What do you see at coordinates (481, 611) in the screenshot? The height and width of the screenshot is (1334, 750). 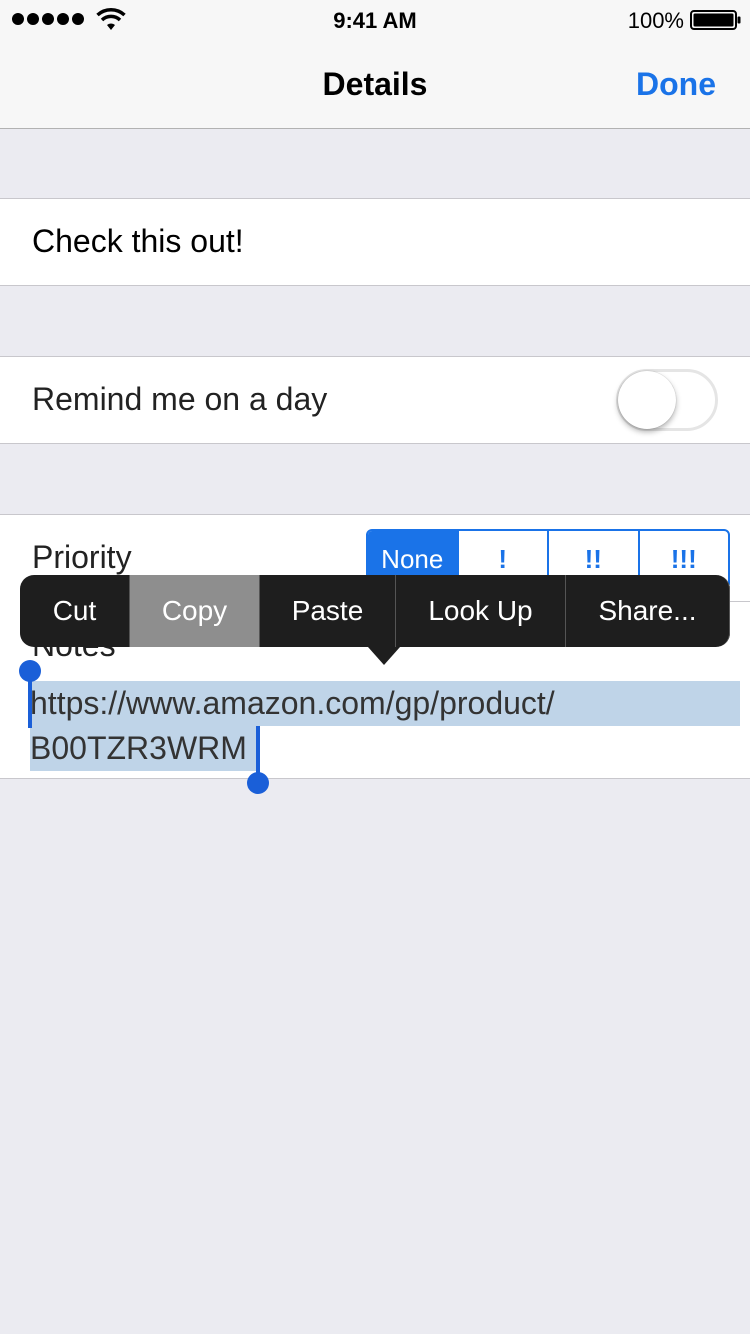 I see `menu-look-up: Look Up` at bounding box center [481, 611].